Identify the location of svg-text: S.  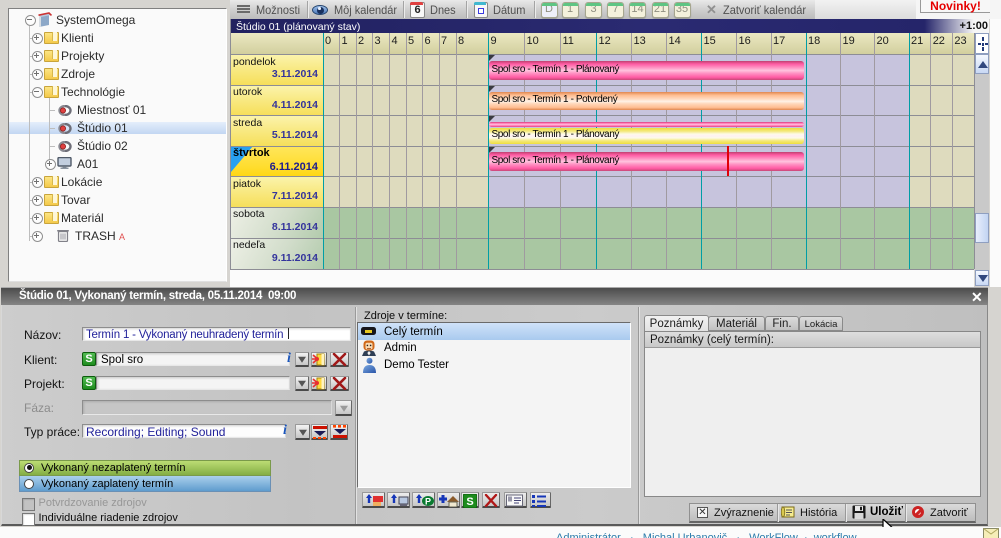
(469, 502).